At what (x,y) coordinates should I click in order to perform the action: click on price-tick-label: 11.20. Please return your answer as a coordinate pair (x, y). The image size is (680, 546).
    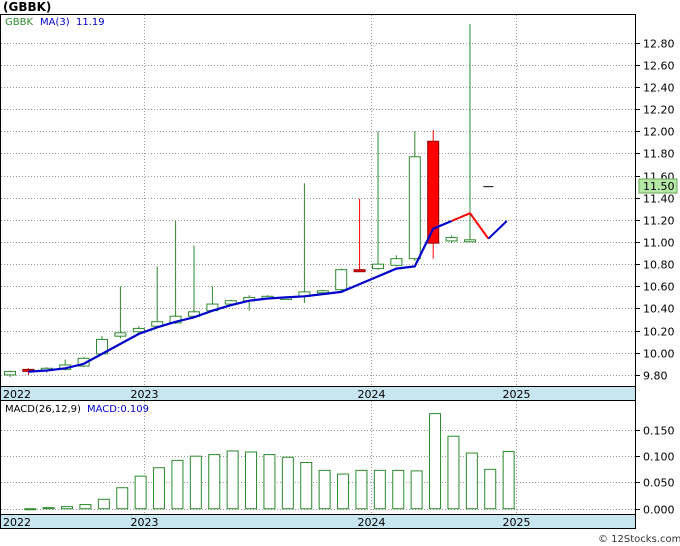
    Looking at the image, I should click on (659, 221).